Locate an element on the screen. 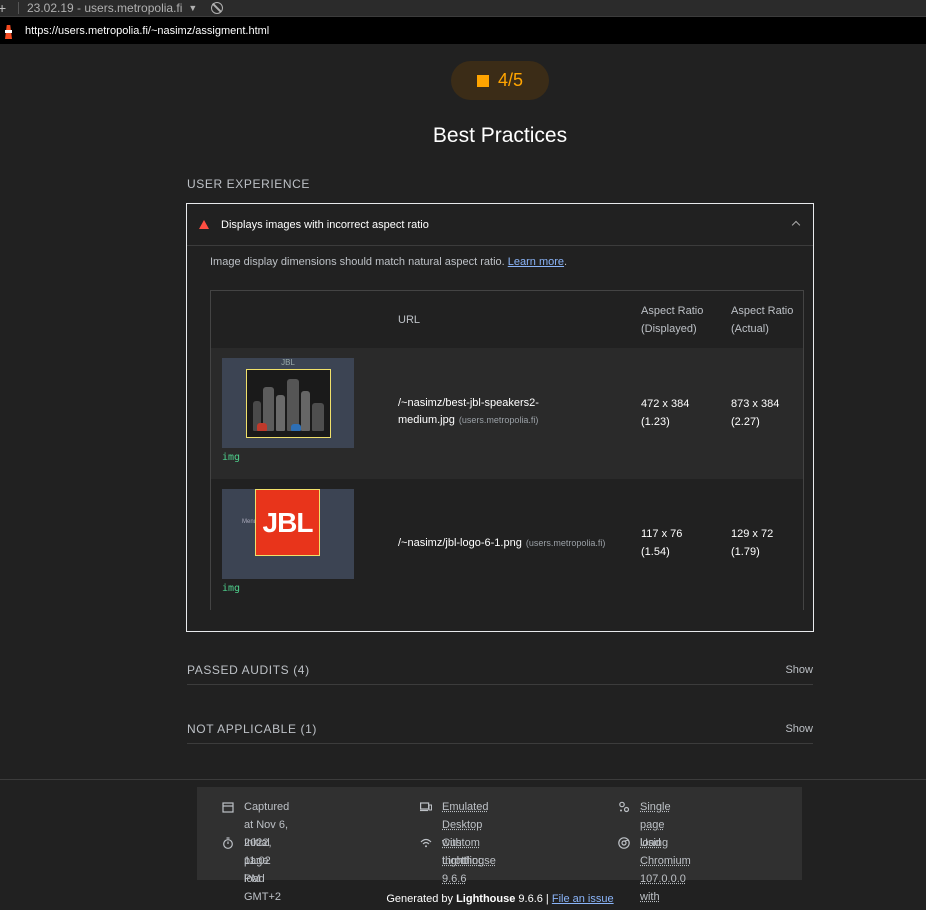 Image resolution: width=926 pixels, height=910 pixels. file-issue-link: File an issue is located at coordinates (583, 899).